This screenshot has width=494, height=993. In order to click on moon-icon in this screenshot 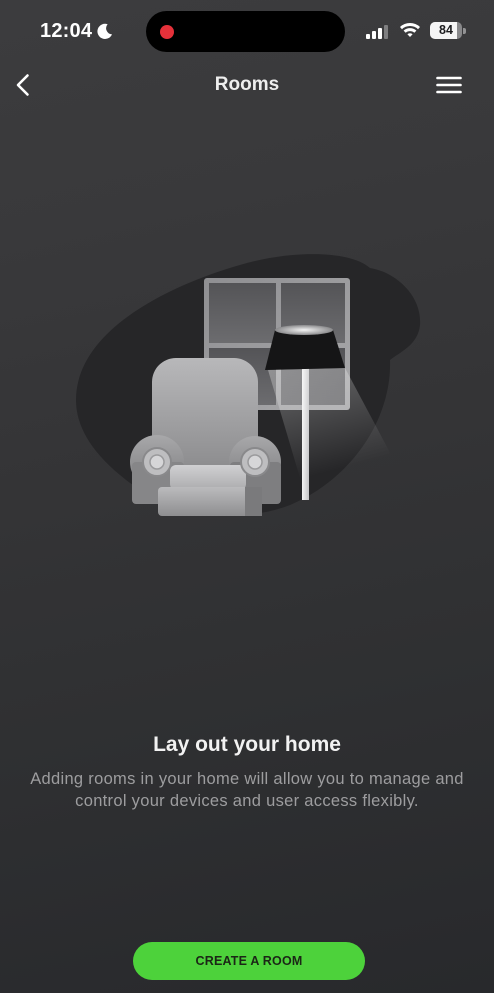, I will do `click(104, 31)`.